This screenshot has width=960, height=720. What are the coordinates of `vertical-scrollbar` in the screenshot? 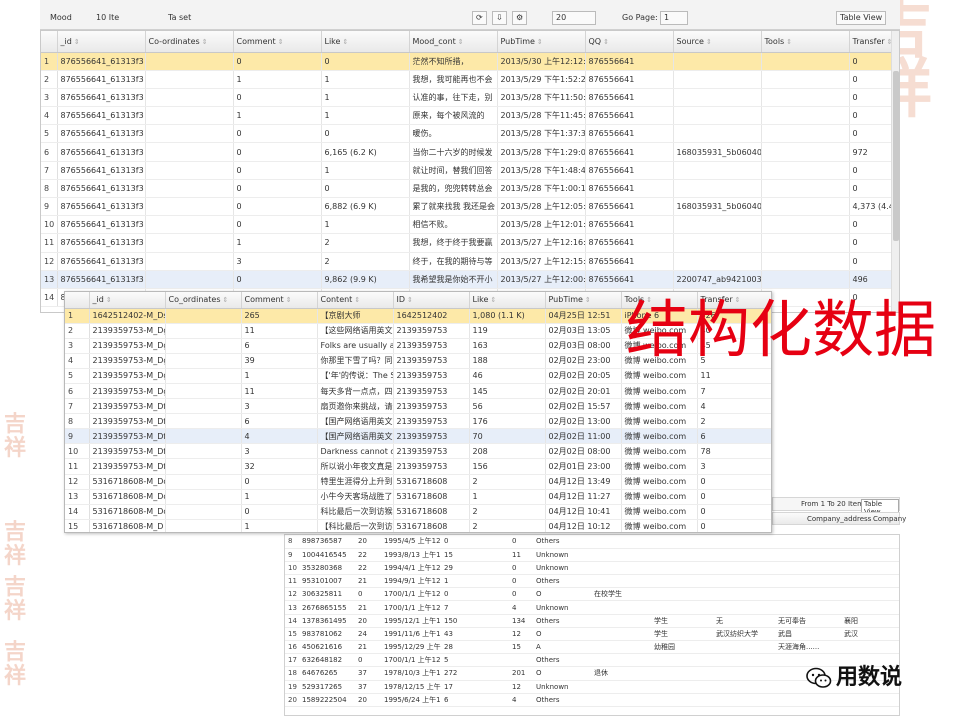 It's located at (895, 171).